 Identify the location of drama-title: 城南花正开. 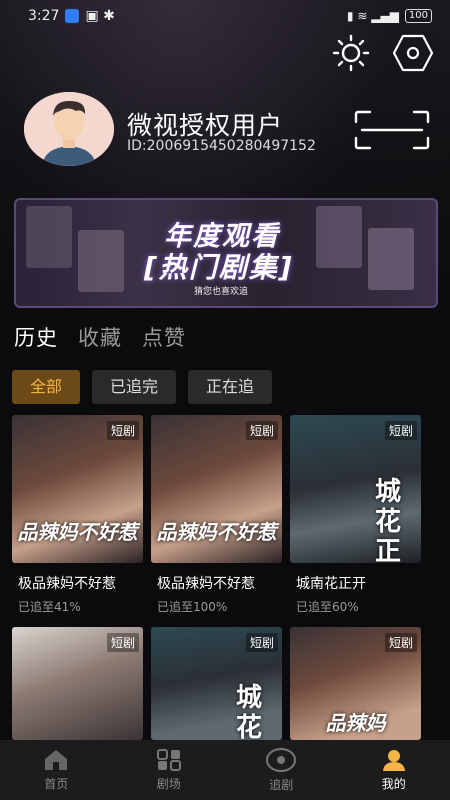
(331, 584).